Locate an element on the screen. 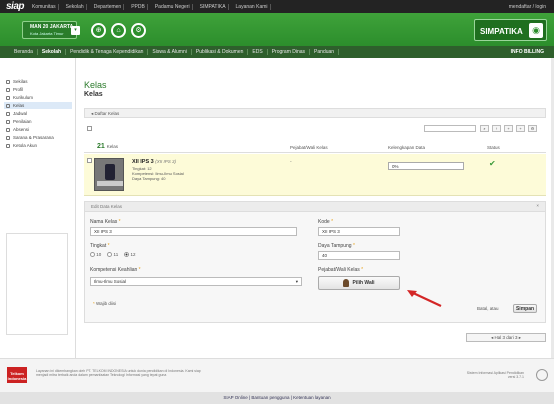  sidebar-item-profil: Profil is located at coordinates (38, 89).